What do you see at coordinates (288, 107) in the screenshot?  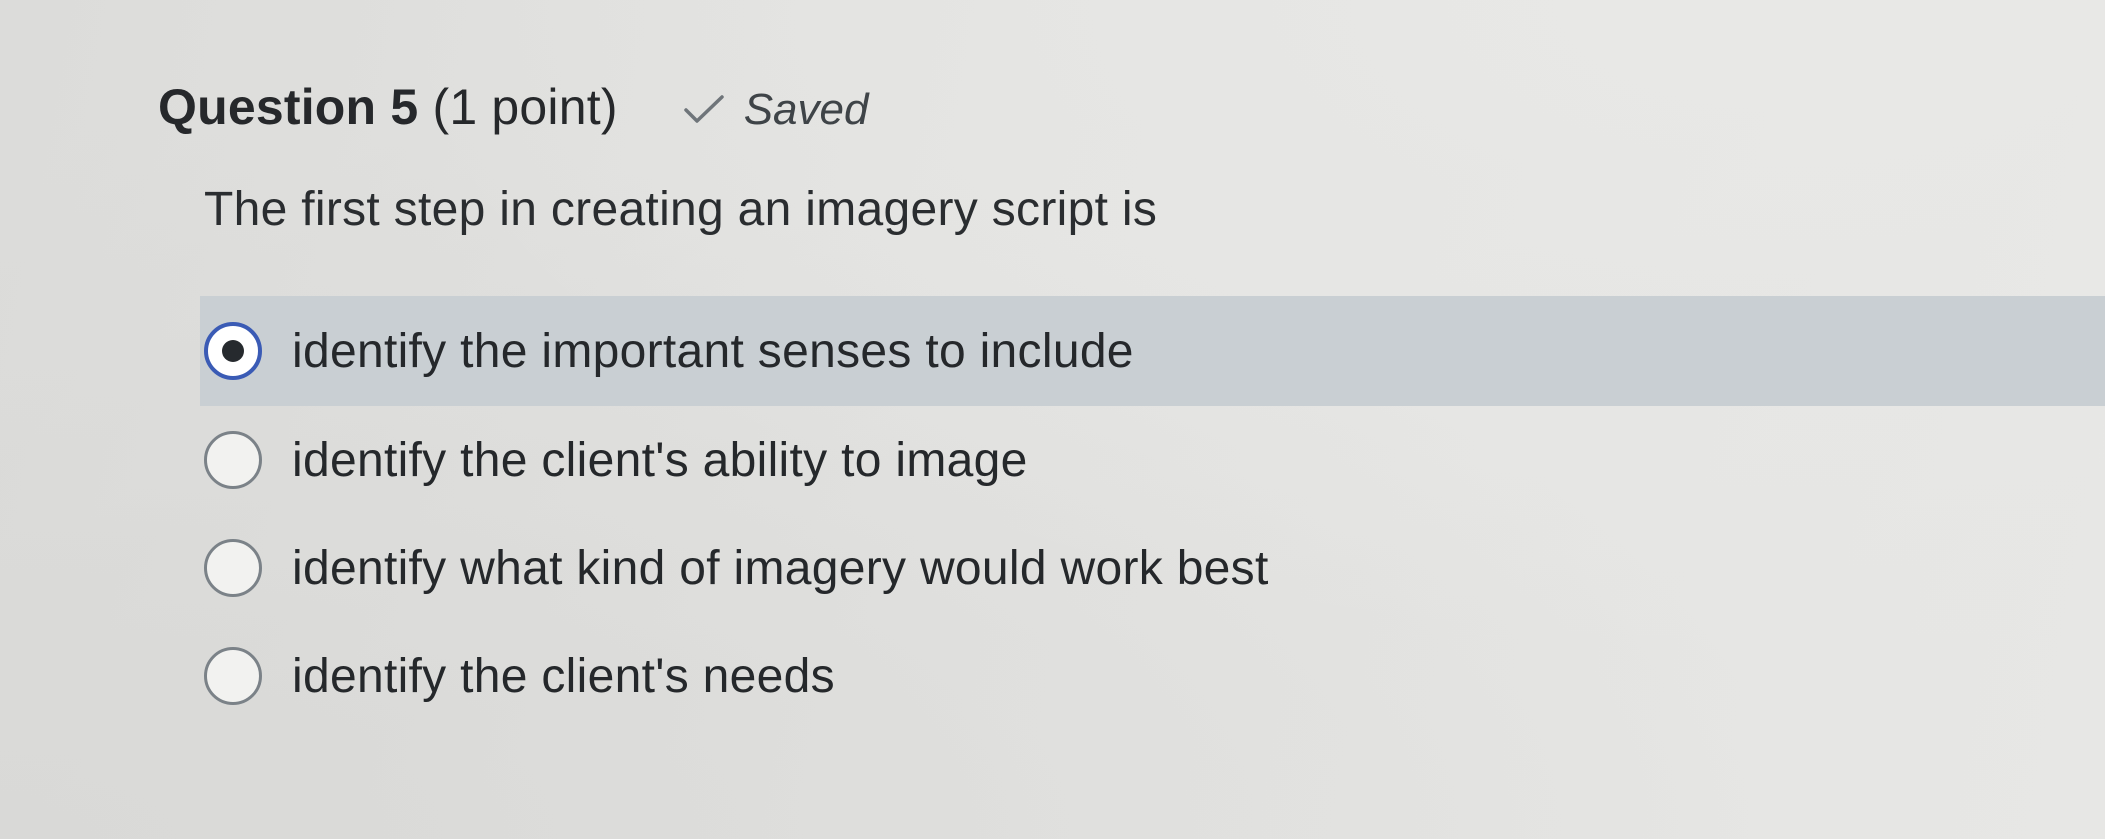 I see `question-number: Question 5` at bounding box center [288, 107].